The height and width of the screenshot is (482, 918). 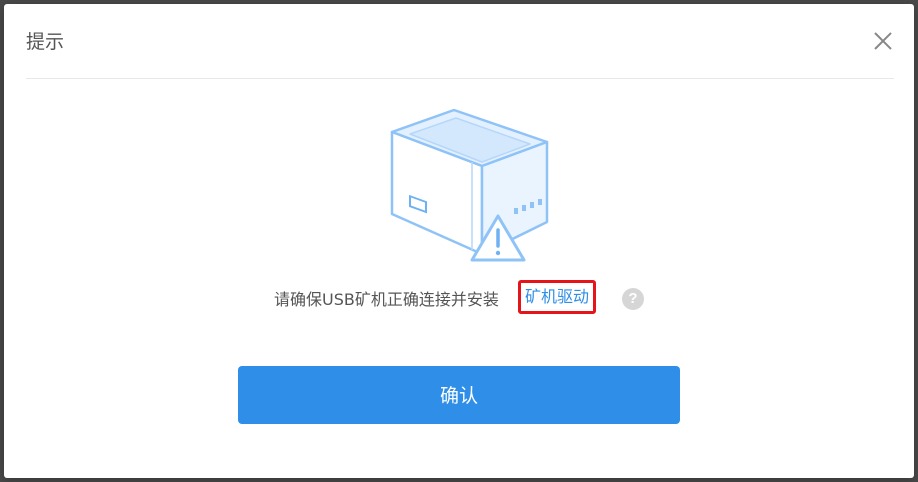 What do you see at coordinates (557, 297) in the screenshot?
I see `miner-driver-link: 矿机驱动` at bounding box center [557, 297].